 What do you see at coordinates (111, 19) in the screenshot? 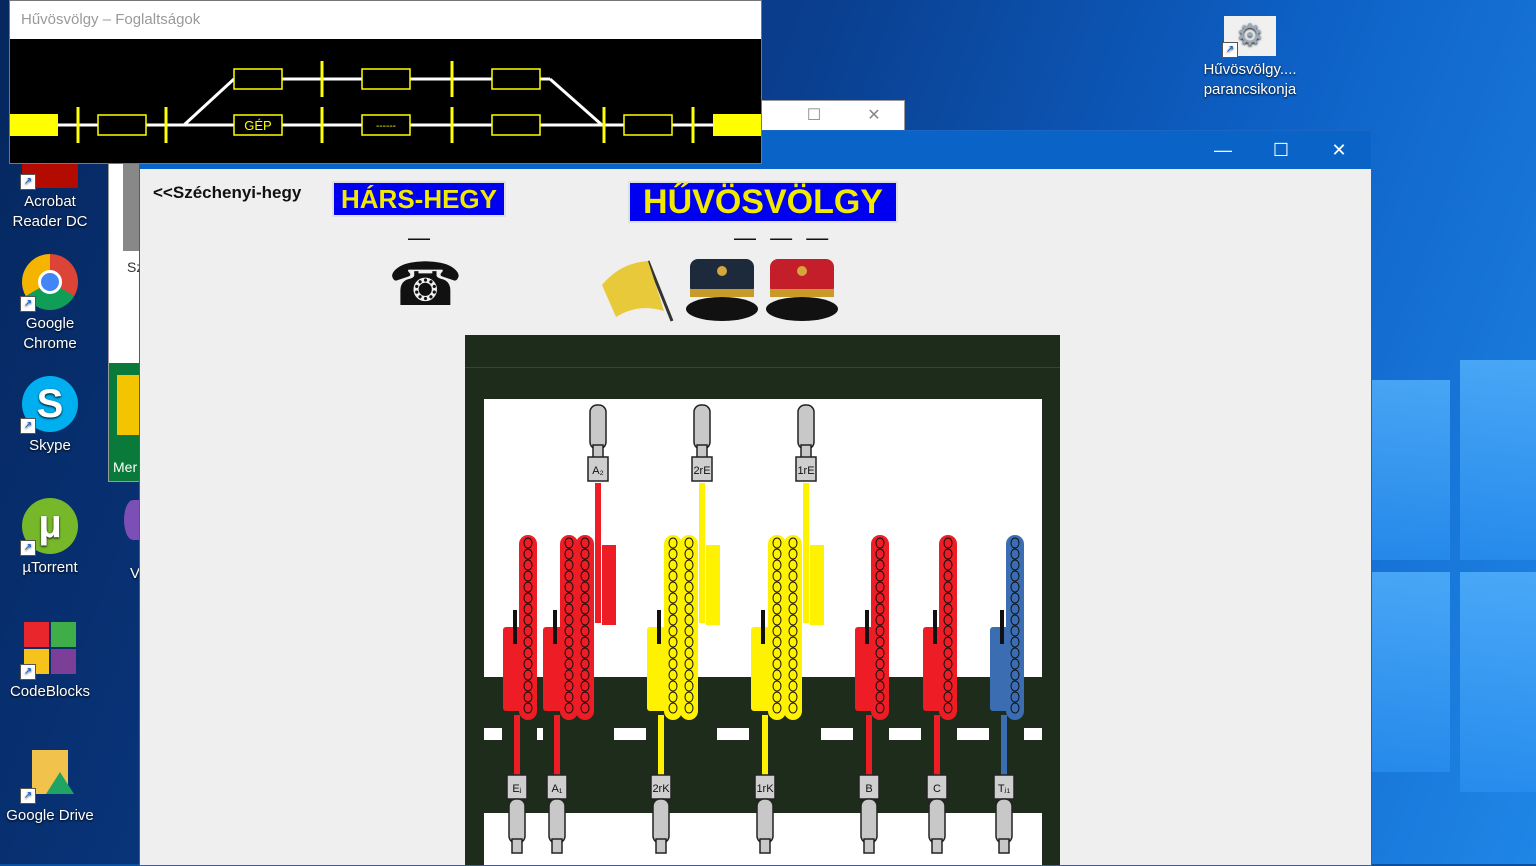
I see `occupancy-title: Hűvösvölgy – Foglaltságok` at bounding box center [111, 19].